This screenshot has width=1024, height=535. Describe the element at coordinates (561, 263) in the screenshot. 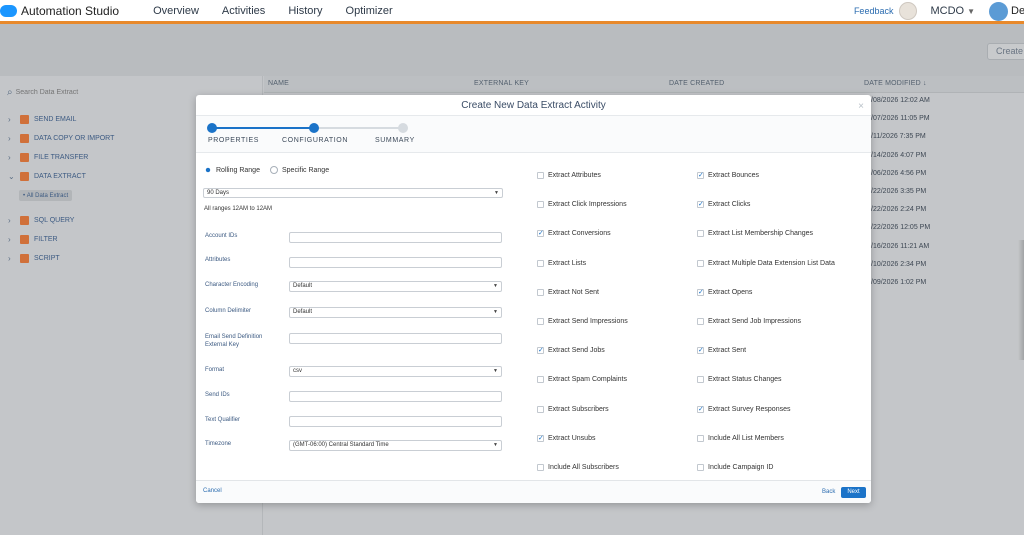

I see `checkbox-option: Extract Lists` at that location.